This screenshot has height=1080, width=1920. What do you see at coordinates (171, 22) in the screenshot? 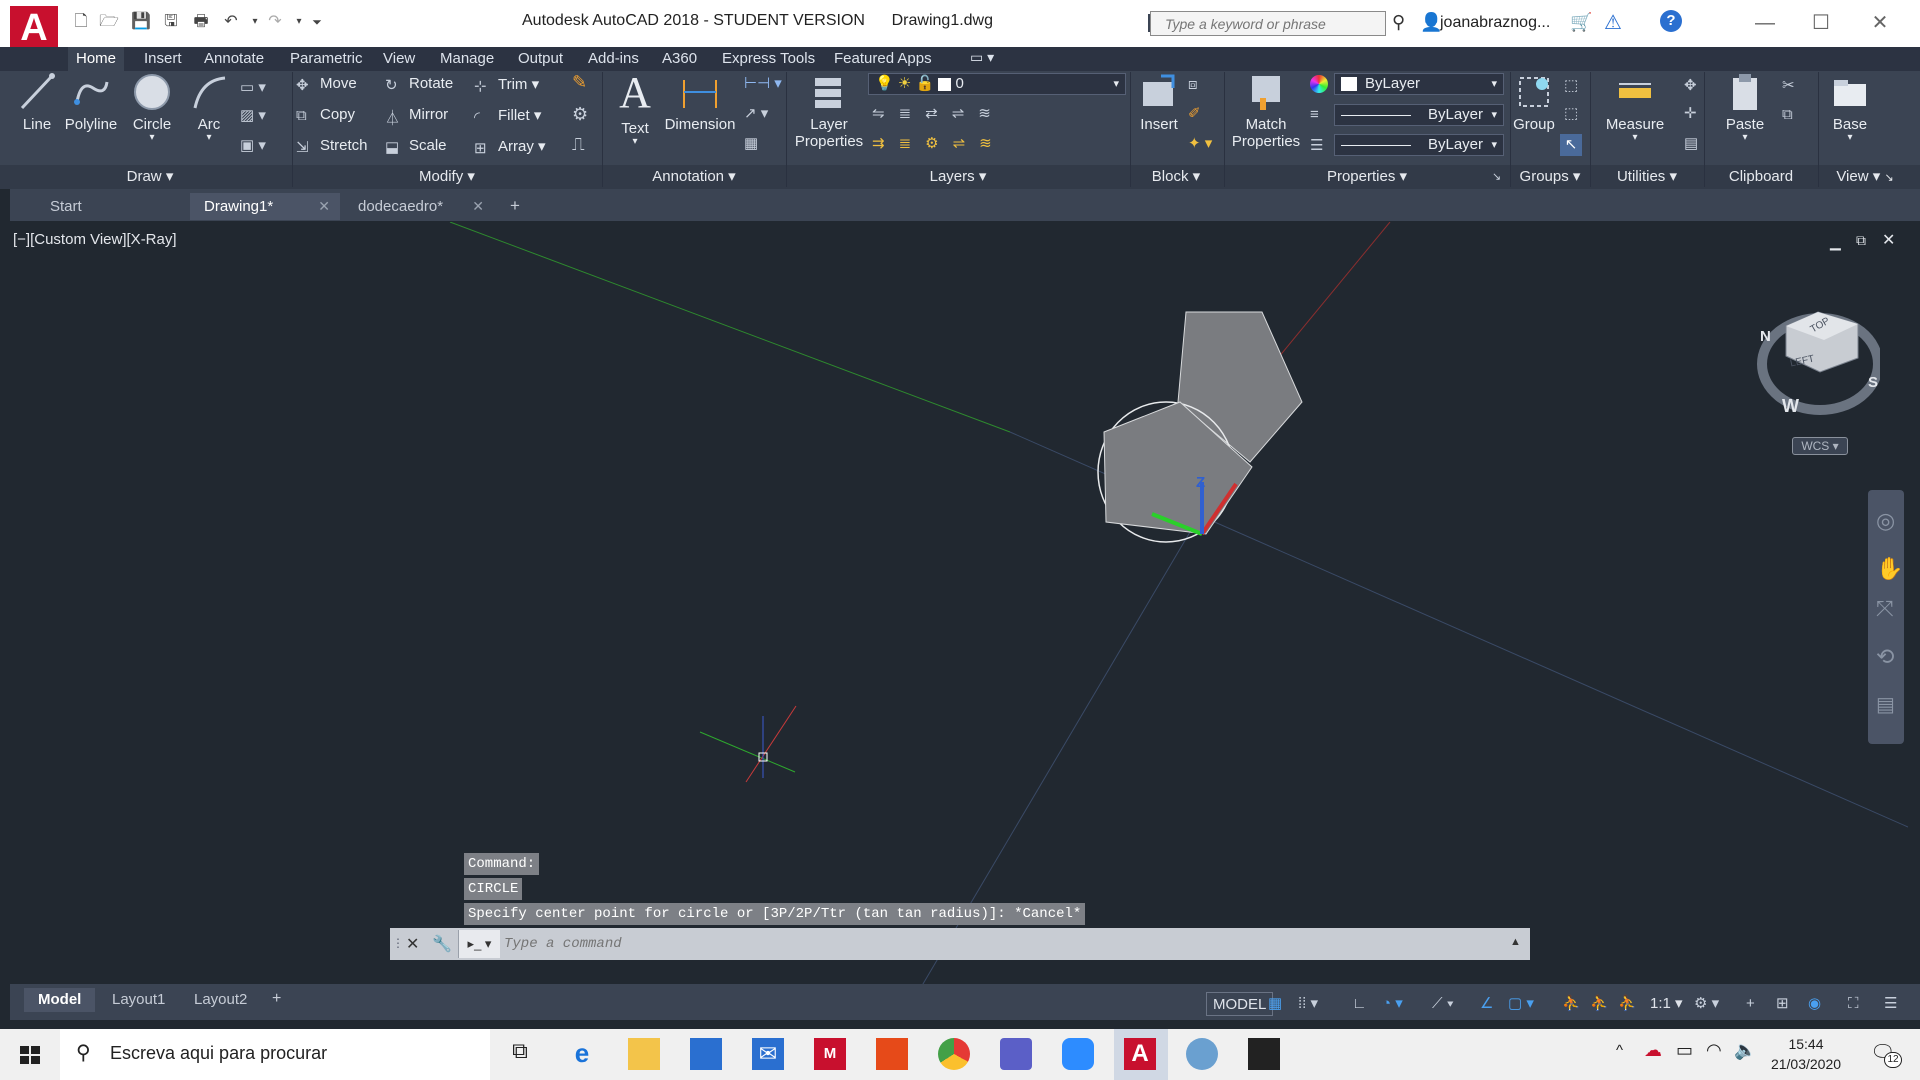
I see `save-as-icon: 🖫` at bounding box center [171, 22].